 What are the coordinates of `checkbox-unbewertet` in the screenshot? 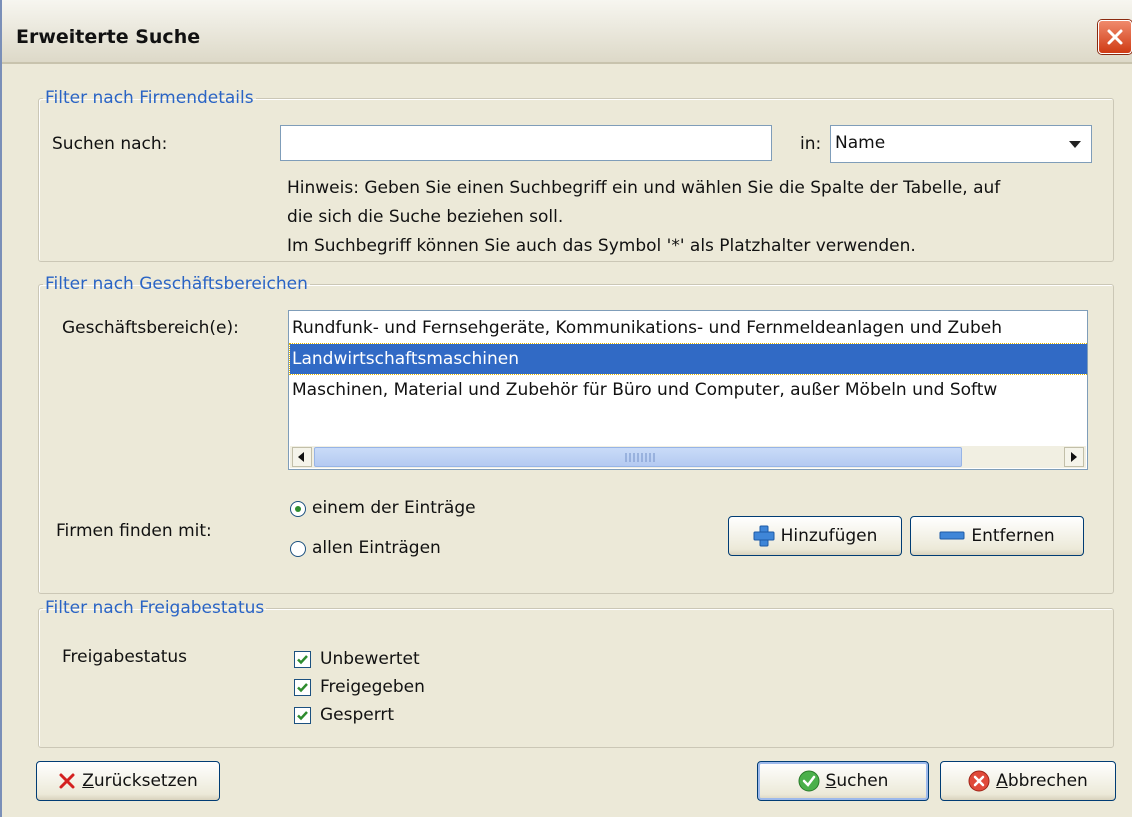 It's located at (302, 659).